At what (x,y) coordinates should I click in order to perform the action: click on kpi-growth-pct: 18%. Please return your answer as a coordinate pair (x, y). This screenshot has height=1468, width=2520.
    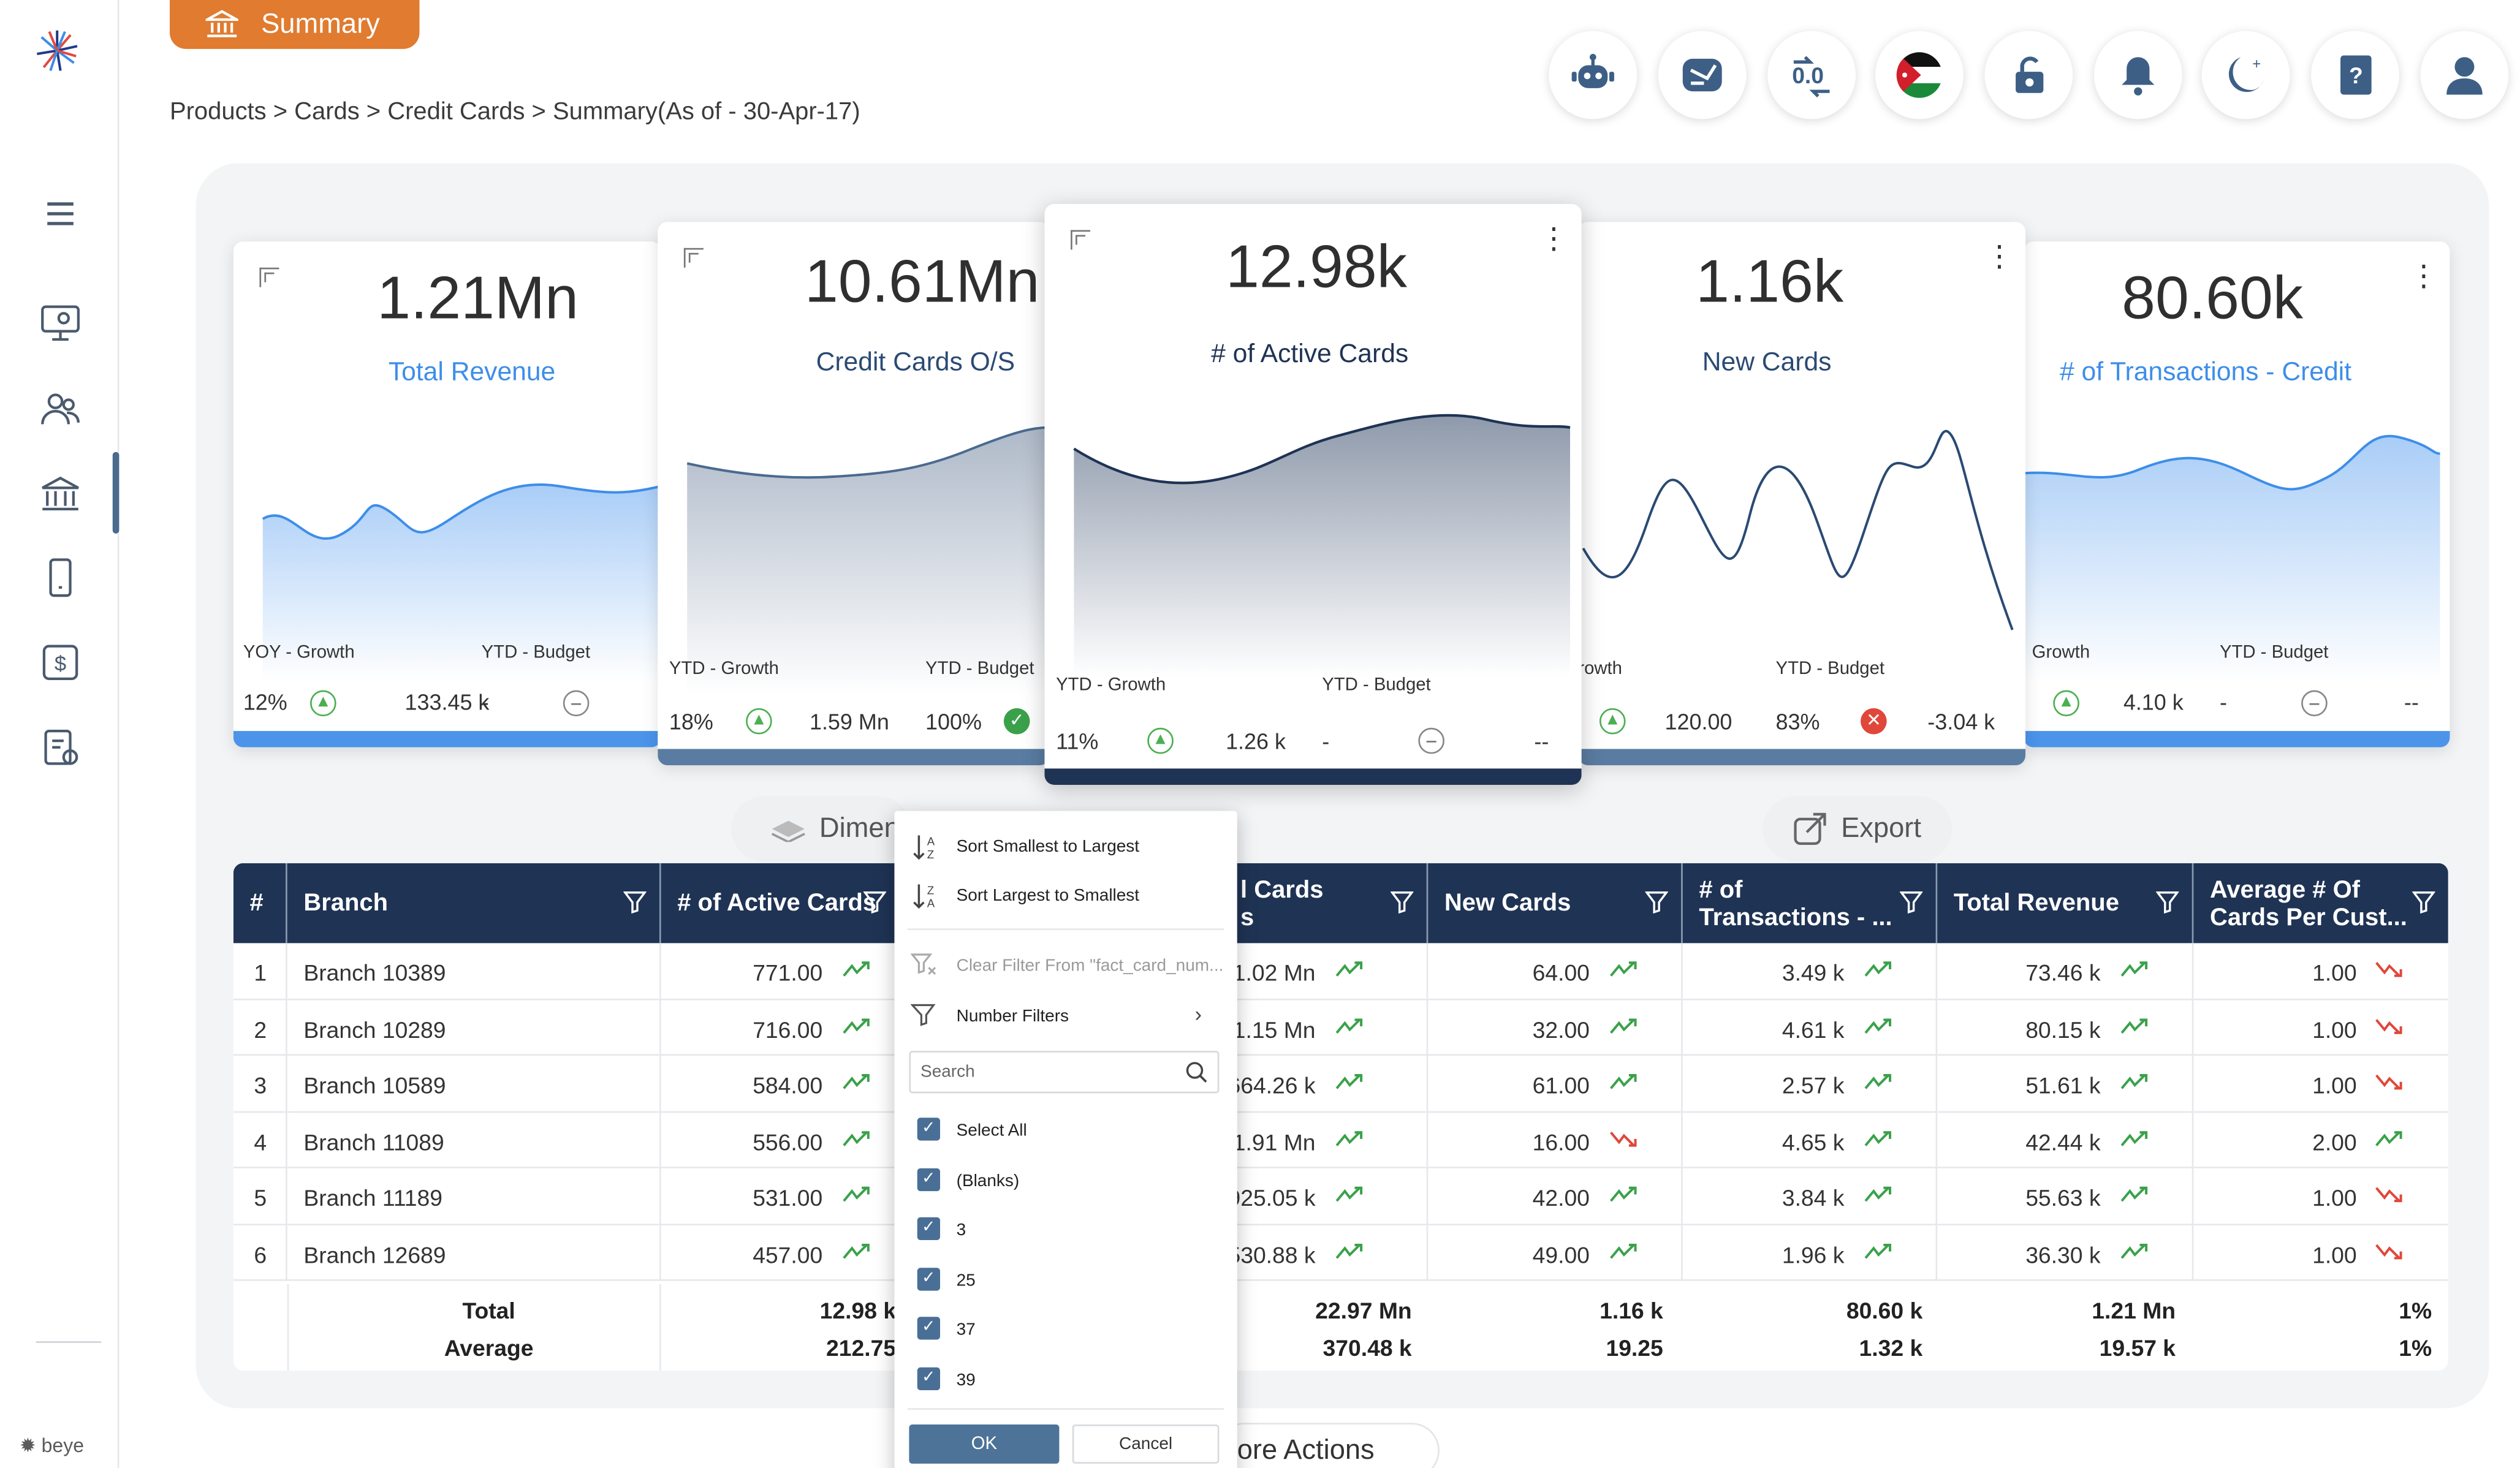
    Looking at the image, I should click on (691, 722).